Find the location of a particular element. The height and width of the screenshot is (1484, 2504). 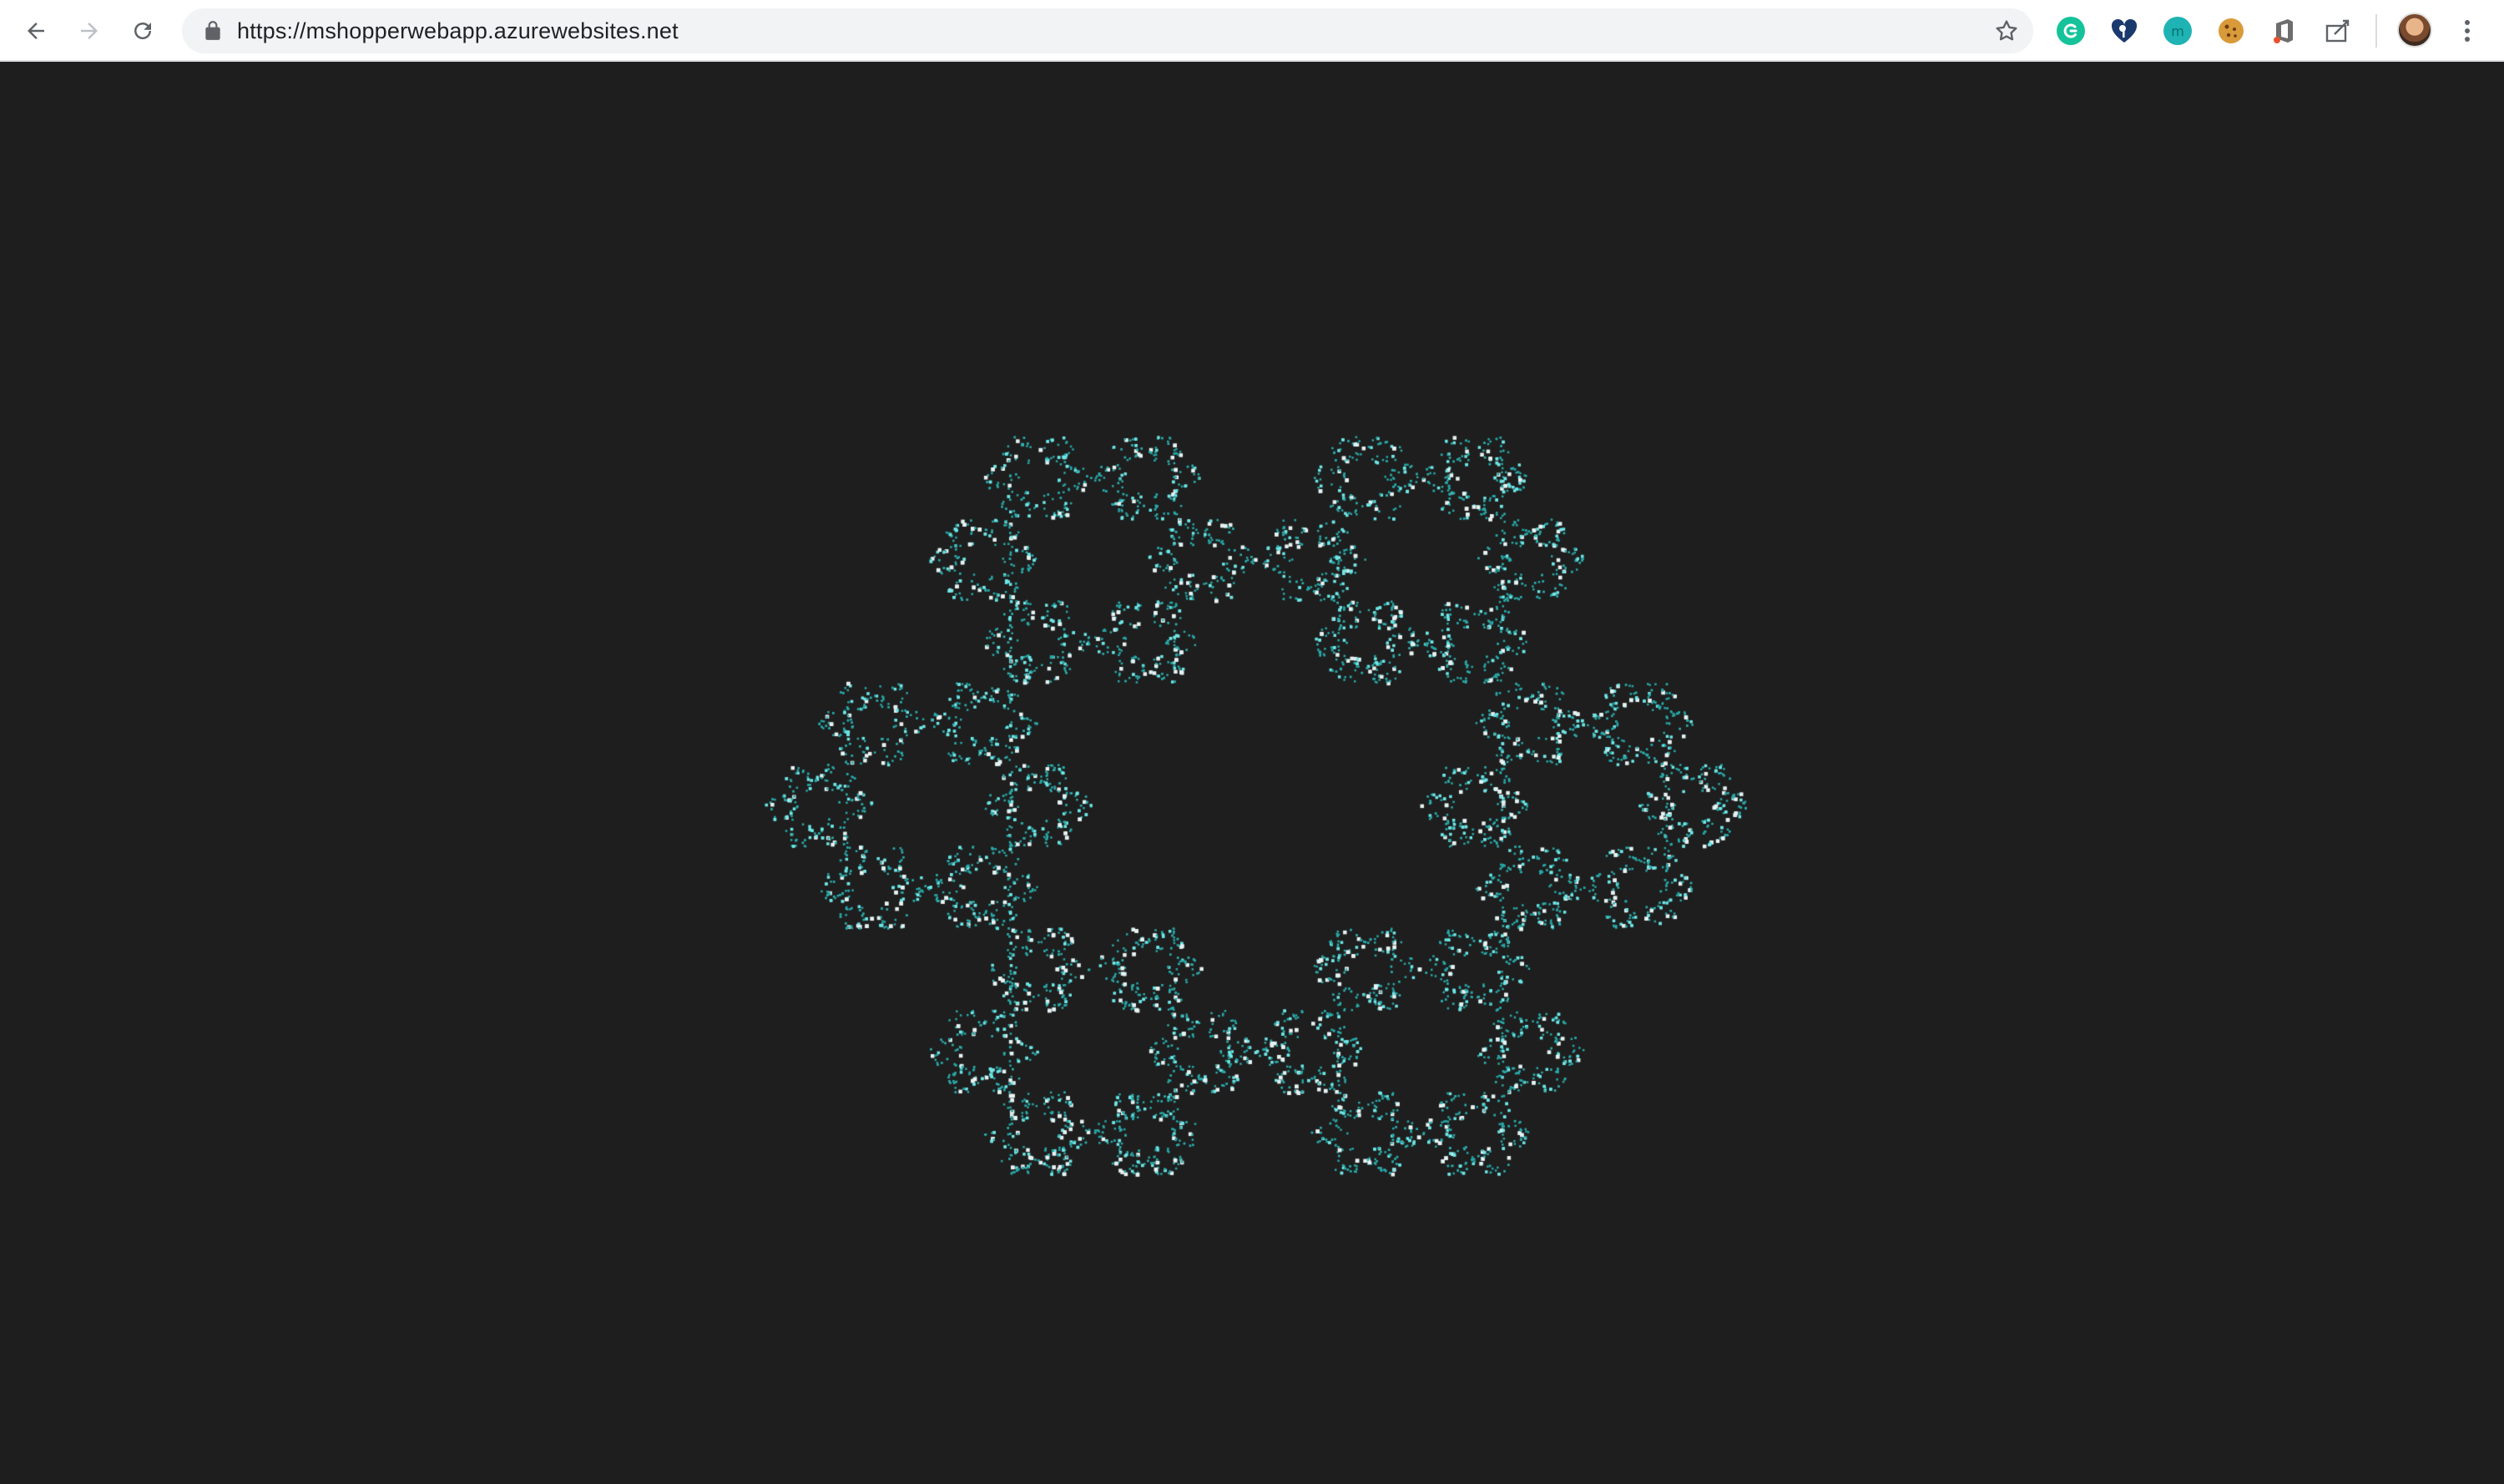

office-icon is located at coordinates (2284, 31).